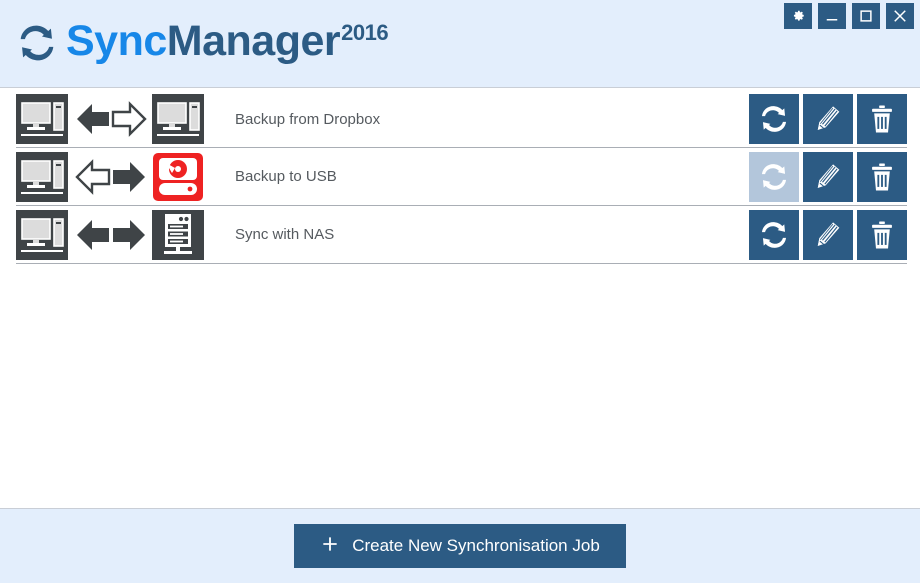 This screenshot has width=920, height=583. What do you see at coordinates (179, 234) in the screenshot?
I see `nas-icon` at bounding box center [179, 234].